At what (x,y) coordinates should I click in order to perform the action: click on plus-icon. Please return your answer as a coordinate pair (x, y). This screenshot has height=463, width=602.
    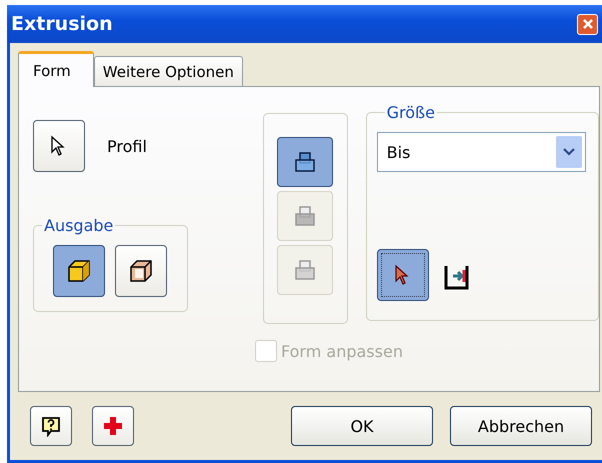
    Looking at the image, I should click on (113, 426).